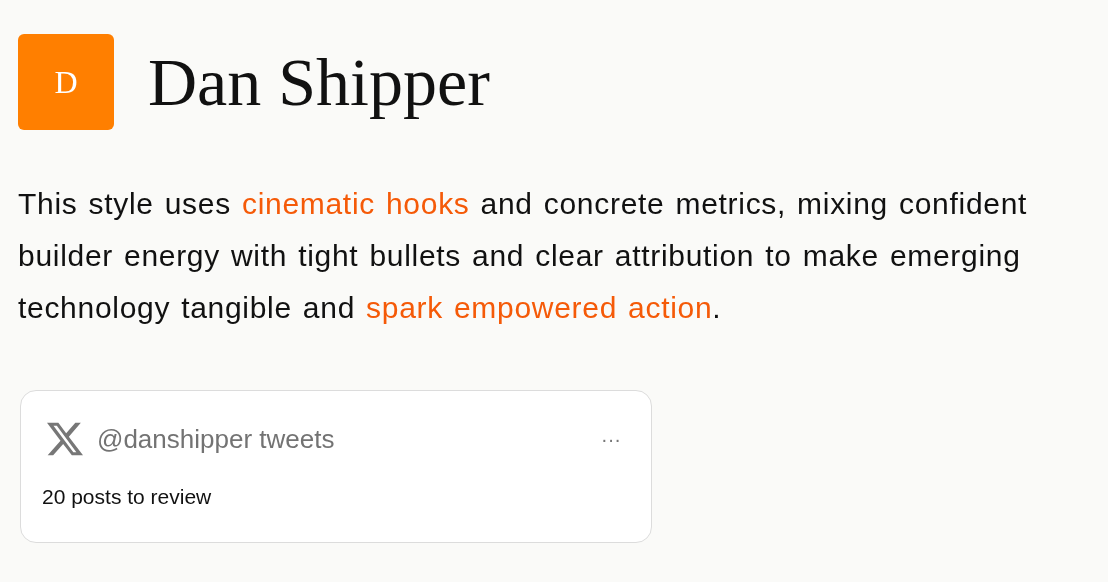 The image size is (1108, 582). Describe the element at coordinates (66, 82) in the screenshot. I see `avatar: D` at that location.